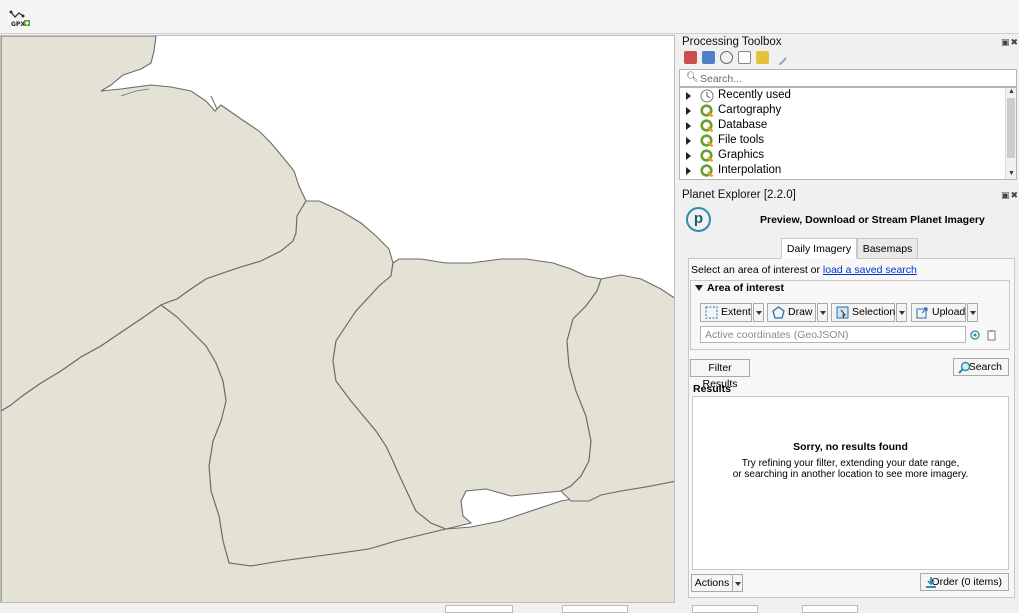 The height and width of the screenshot is (613, 1019). Describe the element at coordinates (744, 57) in the screenshot. I see `results-viewer-icon` at that location.